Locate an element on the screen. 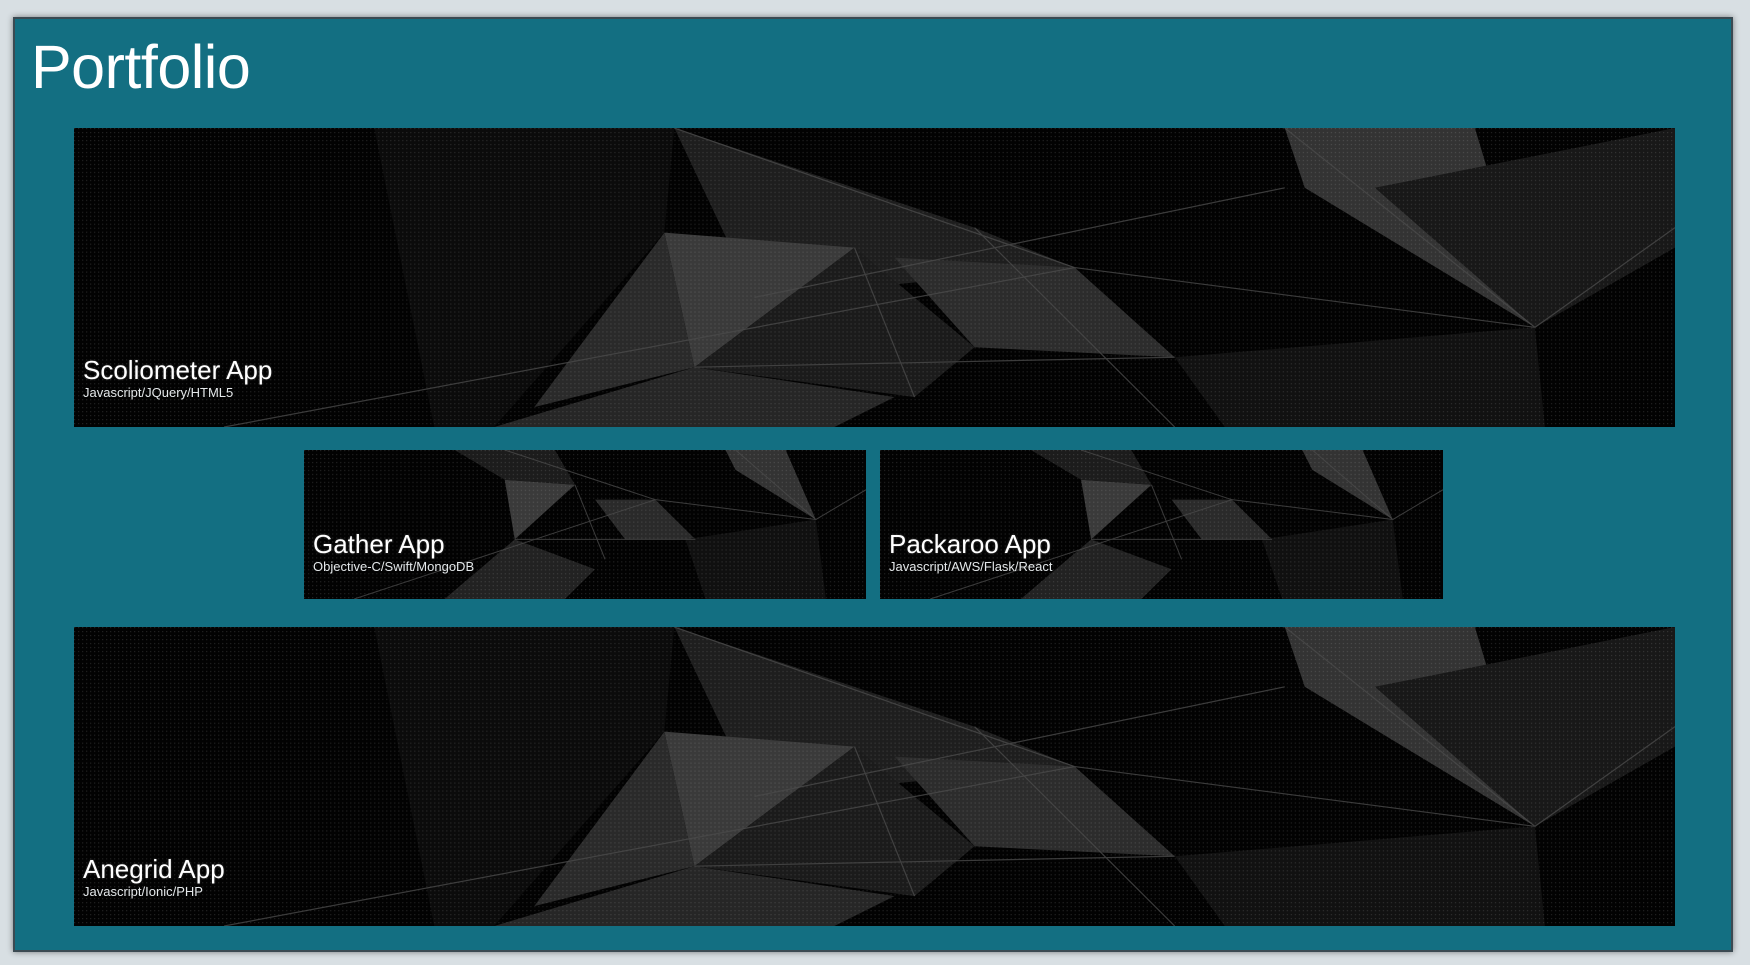 Image resolution: width=1750 pixels, height=965 pixels. project-name: Anegrid App is located at coordinates (154, 868).